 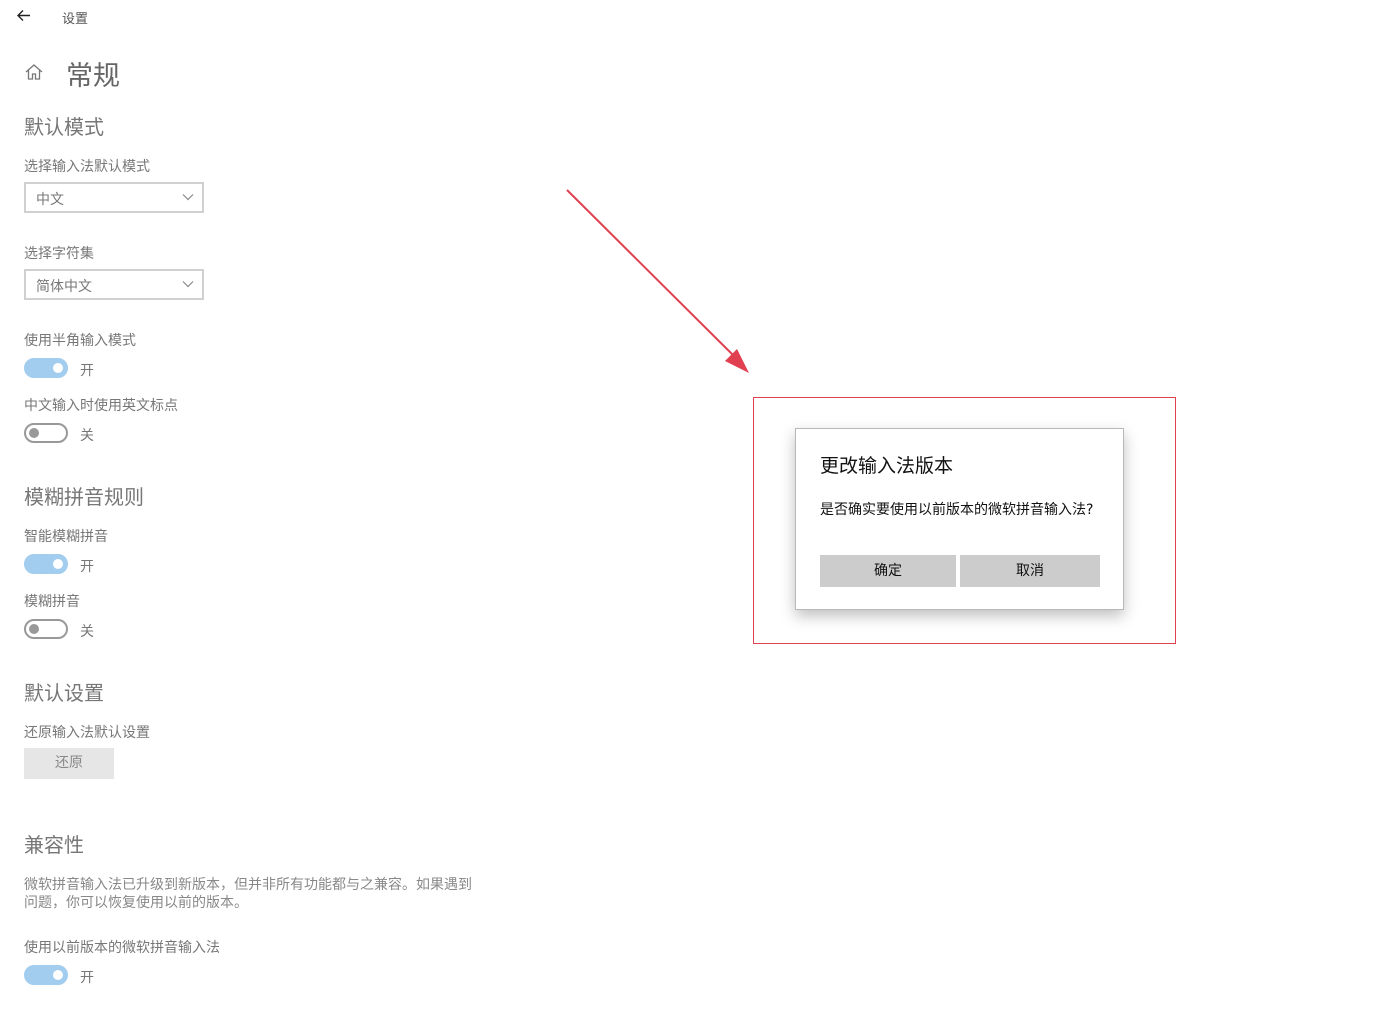 I want to click on restore-button: 还原, so click(x=69, y=763).